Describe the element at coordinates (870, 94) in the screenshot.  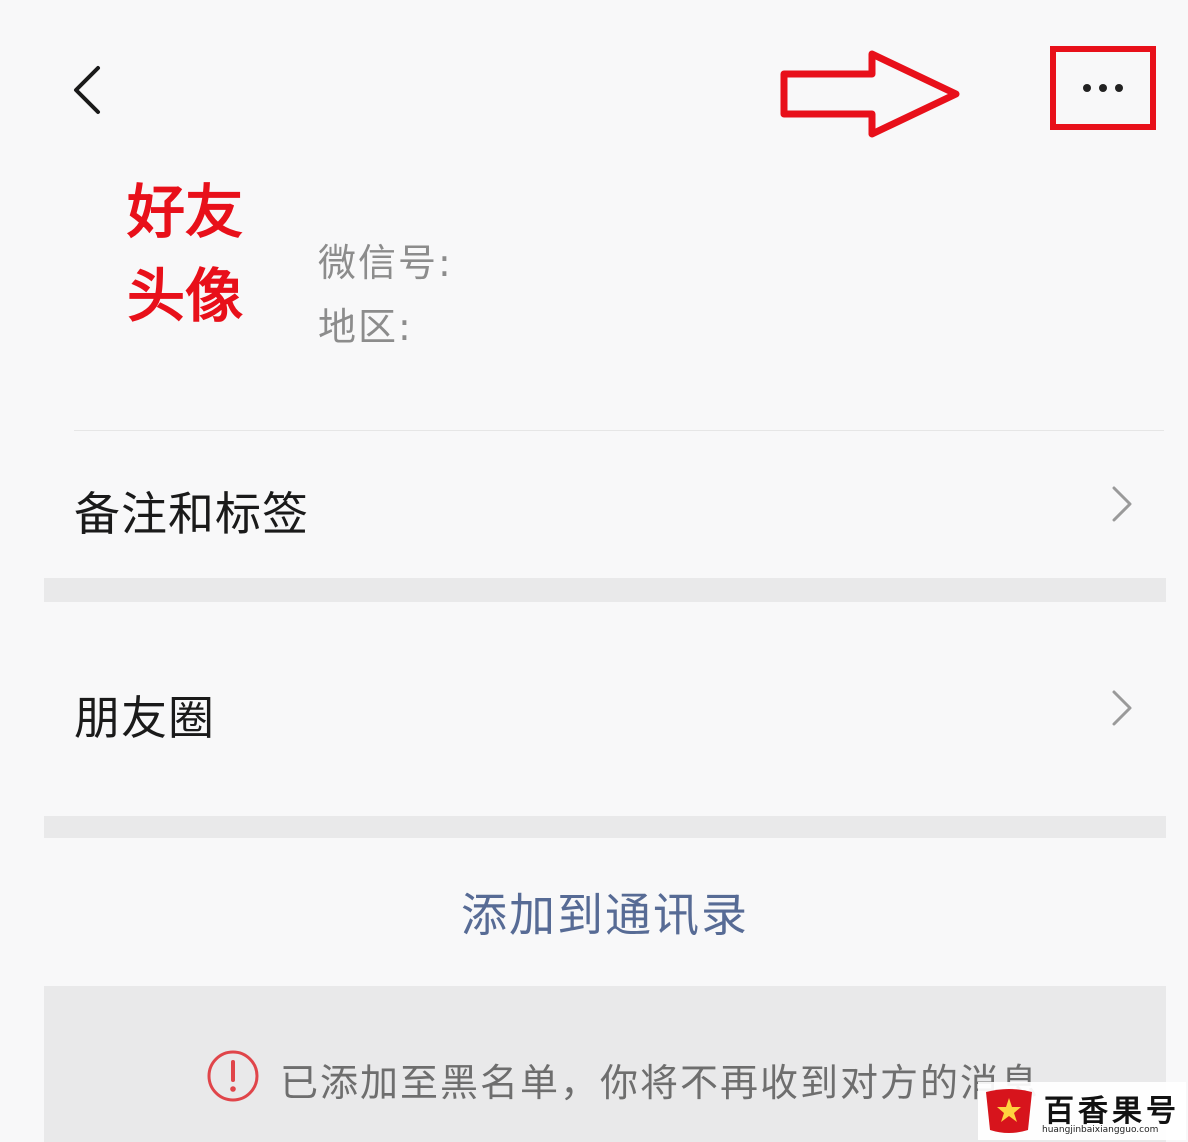
I see `annotation-arrow-icon` at that location.